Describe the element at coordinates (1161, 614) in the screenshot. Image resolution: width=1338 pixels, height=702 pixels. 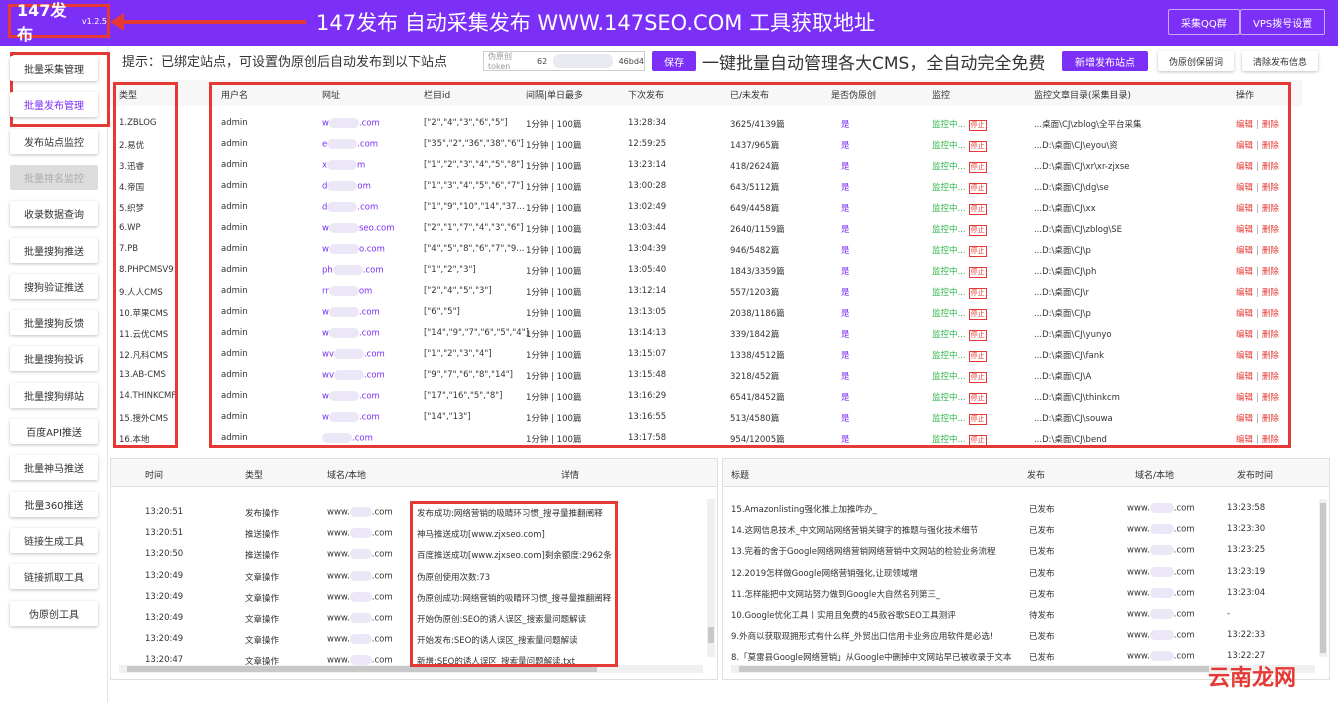
I see `domain-redacted` at that location.